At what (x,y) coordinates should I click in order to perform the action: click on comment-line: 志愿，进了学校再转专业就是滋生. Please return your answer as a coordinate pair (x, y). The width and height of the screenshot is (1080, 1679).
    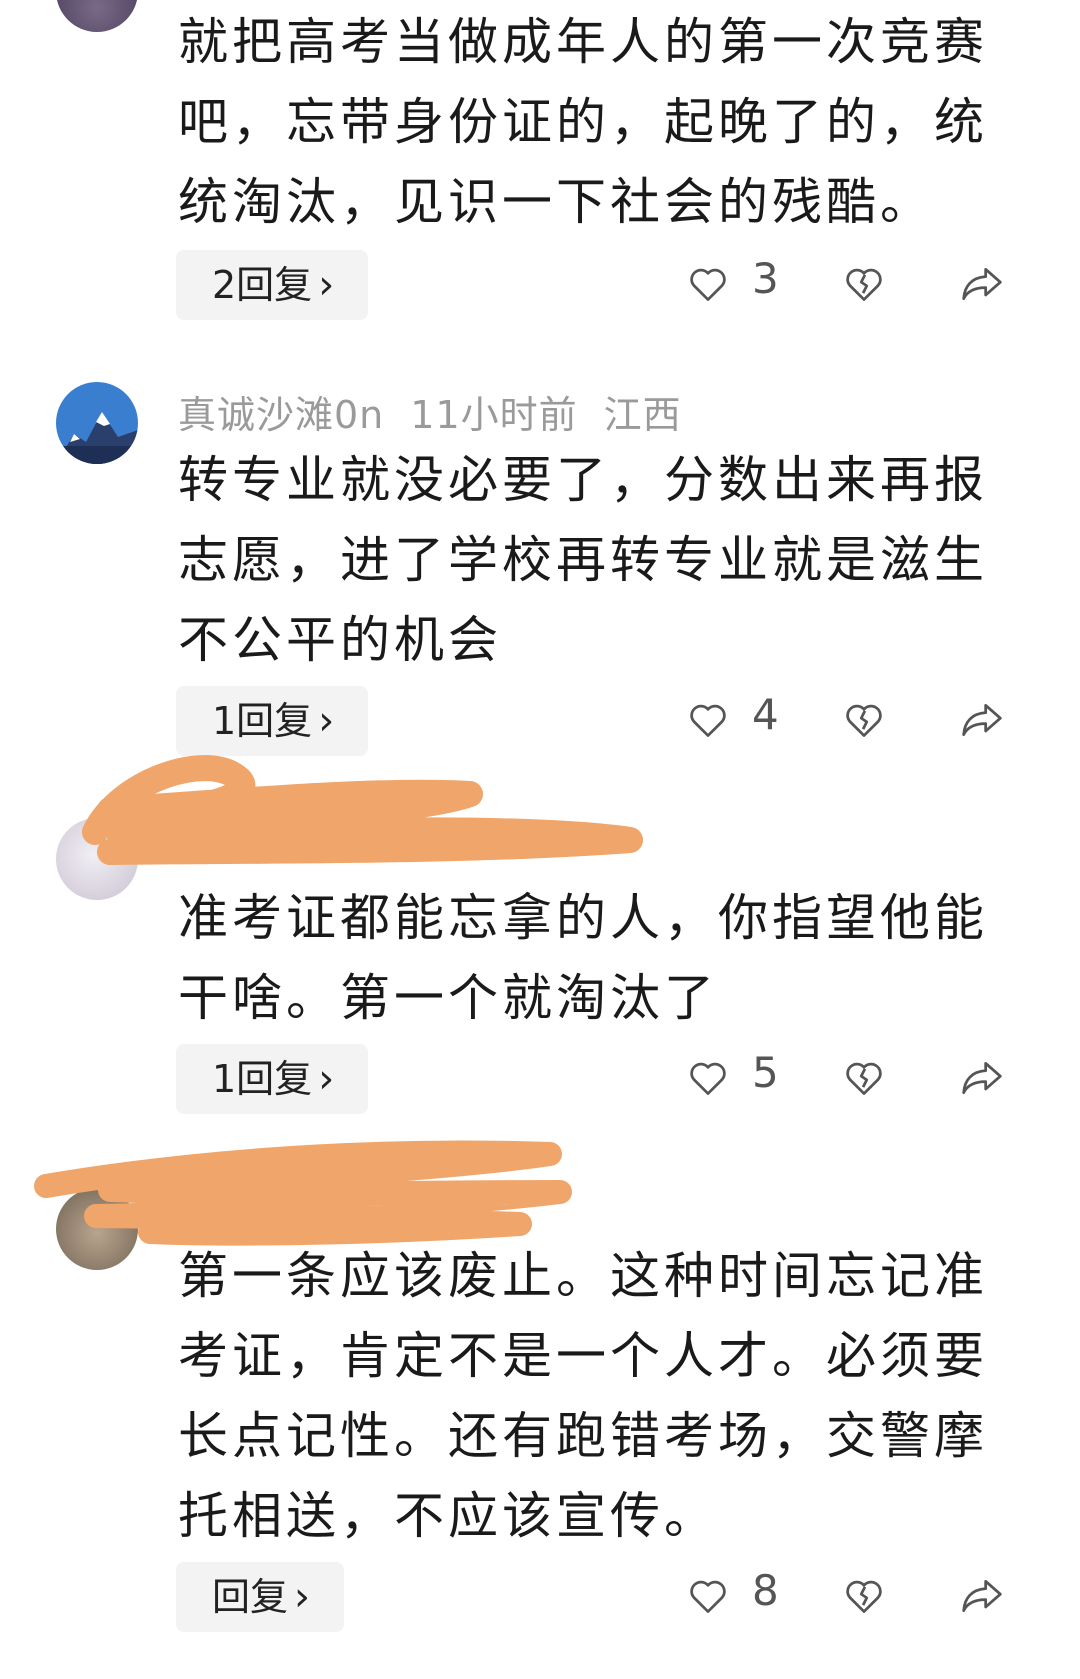
    Looking at the image, I should click on (583, 560).